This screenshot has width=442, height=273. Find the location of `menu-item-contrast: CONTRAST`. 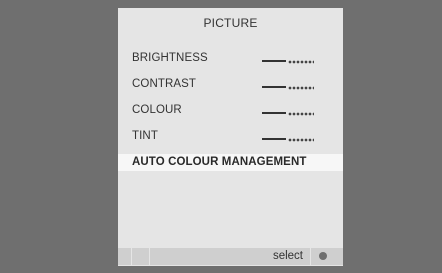

menu-item-contrast: CONTRAST is located at coordinates (230, 84).